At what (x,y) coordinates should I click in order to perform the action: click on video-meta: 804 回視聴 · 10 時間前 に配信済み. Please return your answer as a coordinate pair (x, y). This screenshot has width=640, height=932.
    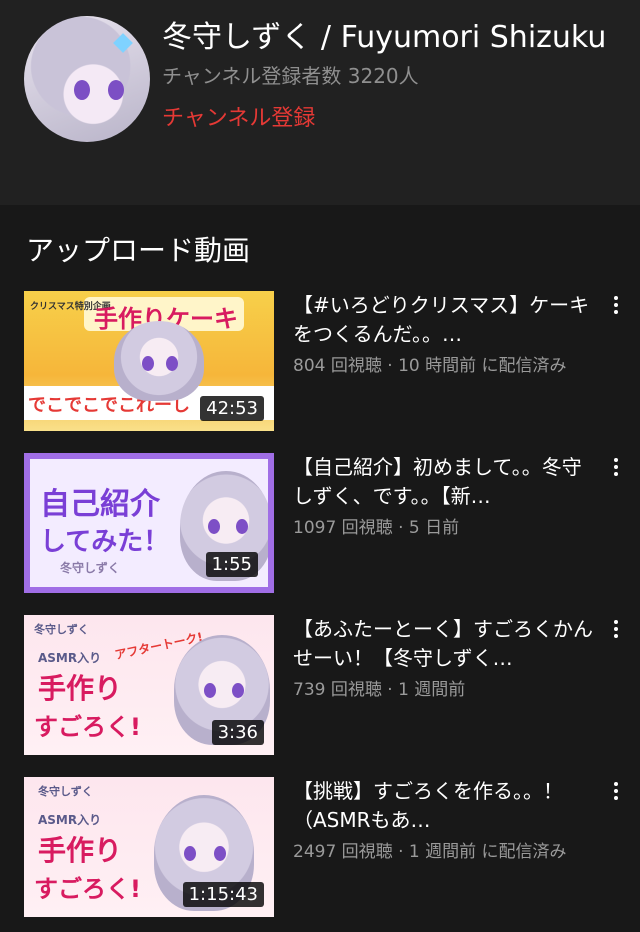
    Looking at the image, I should click on (430, 366).